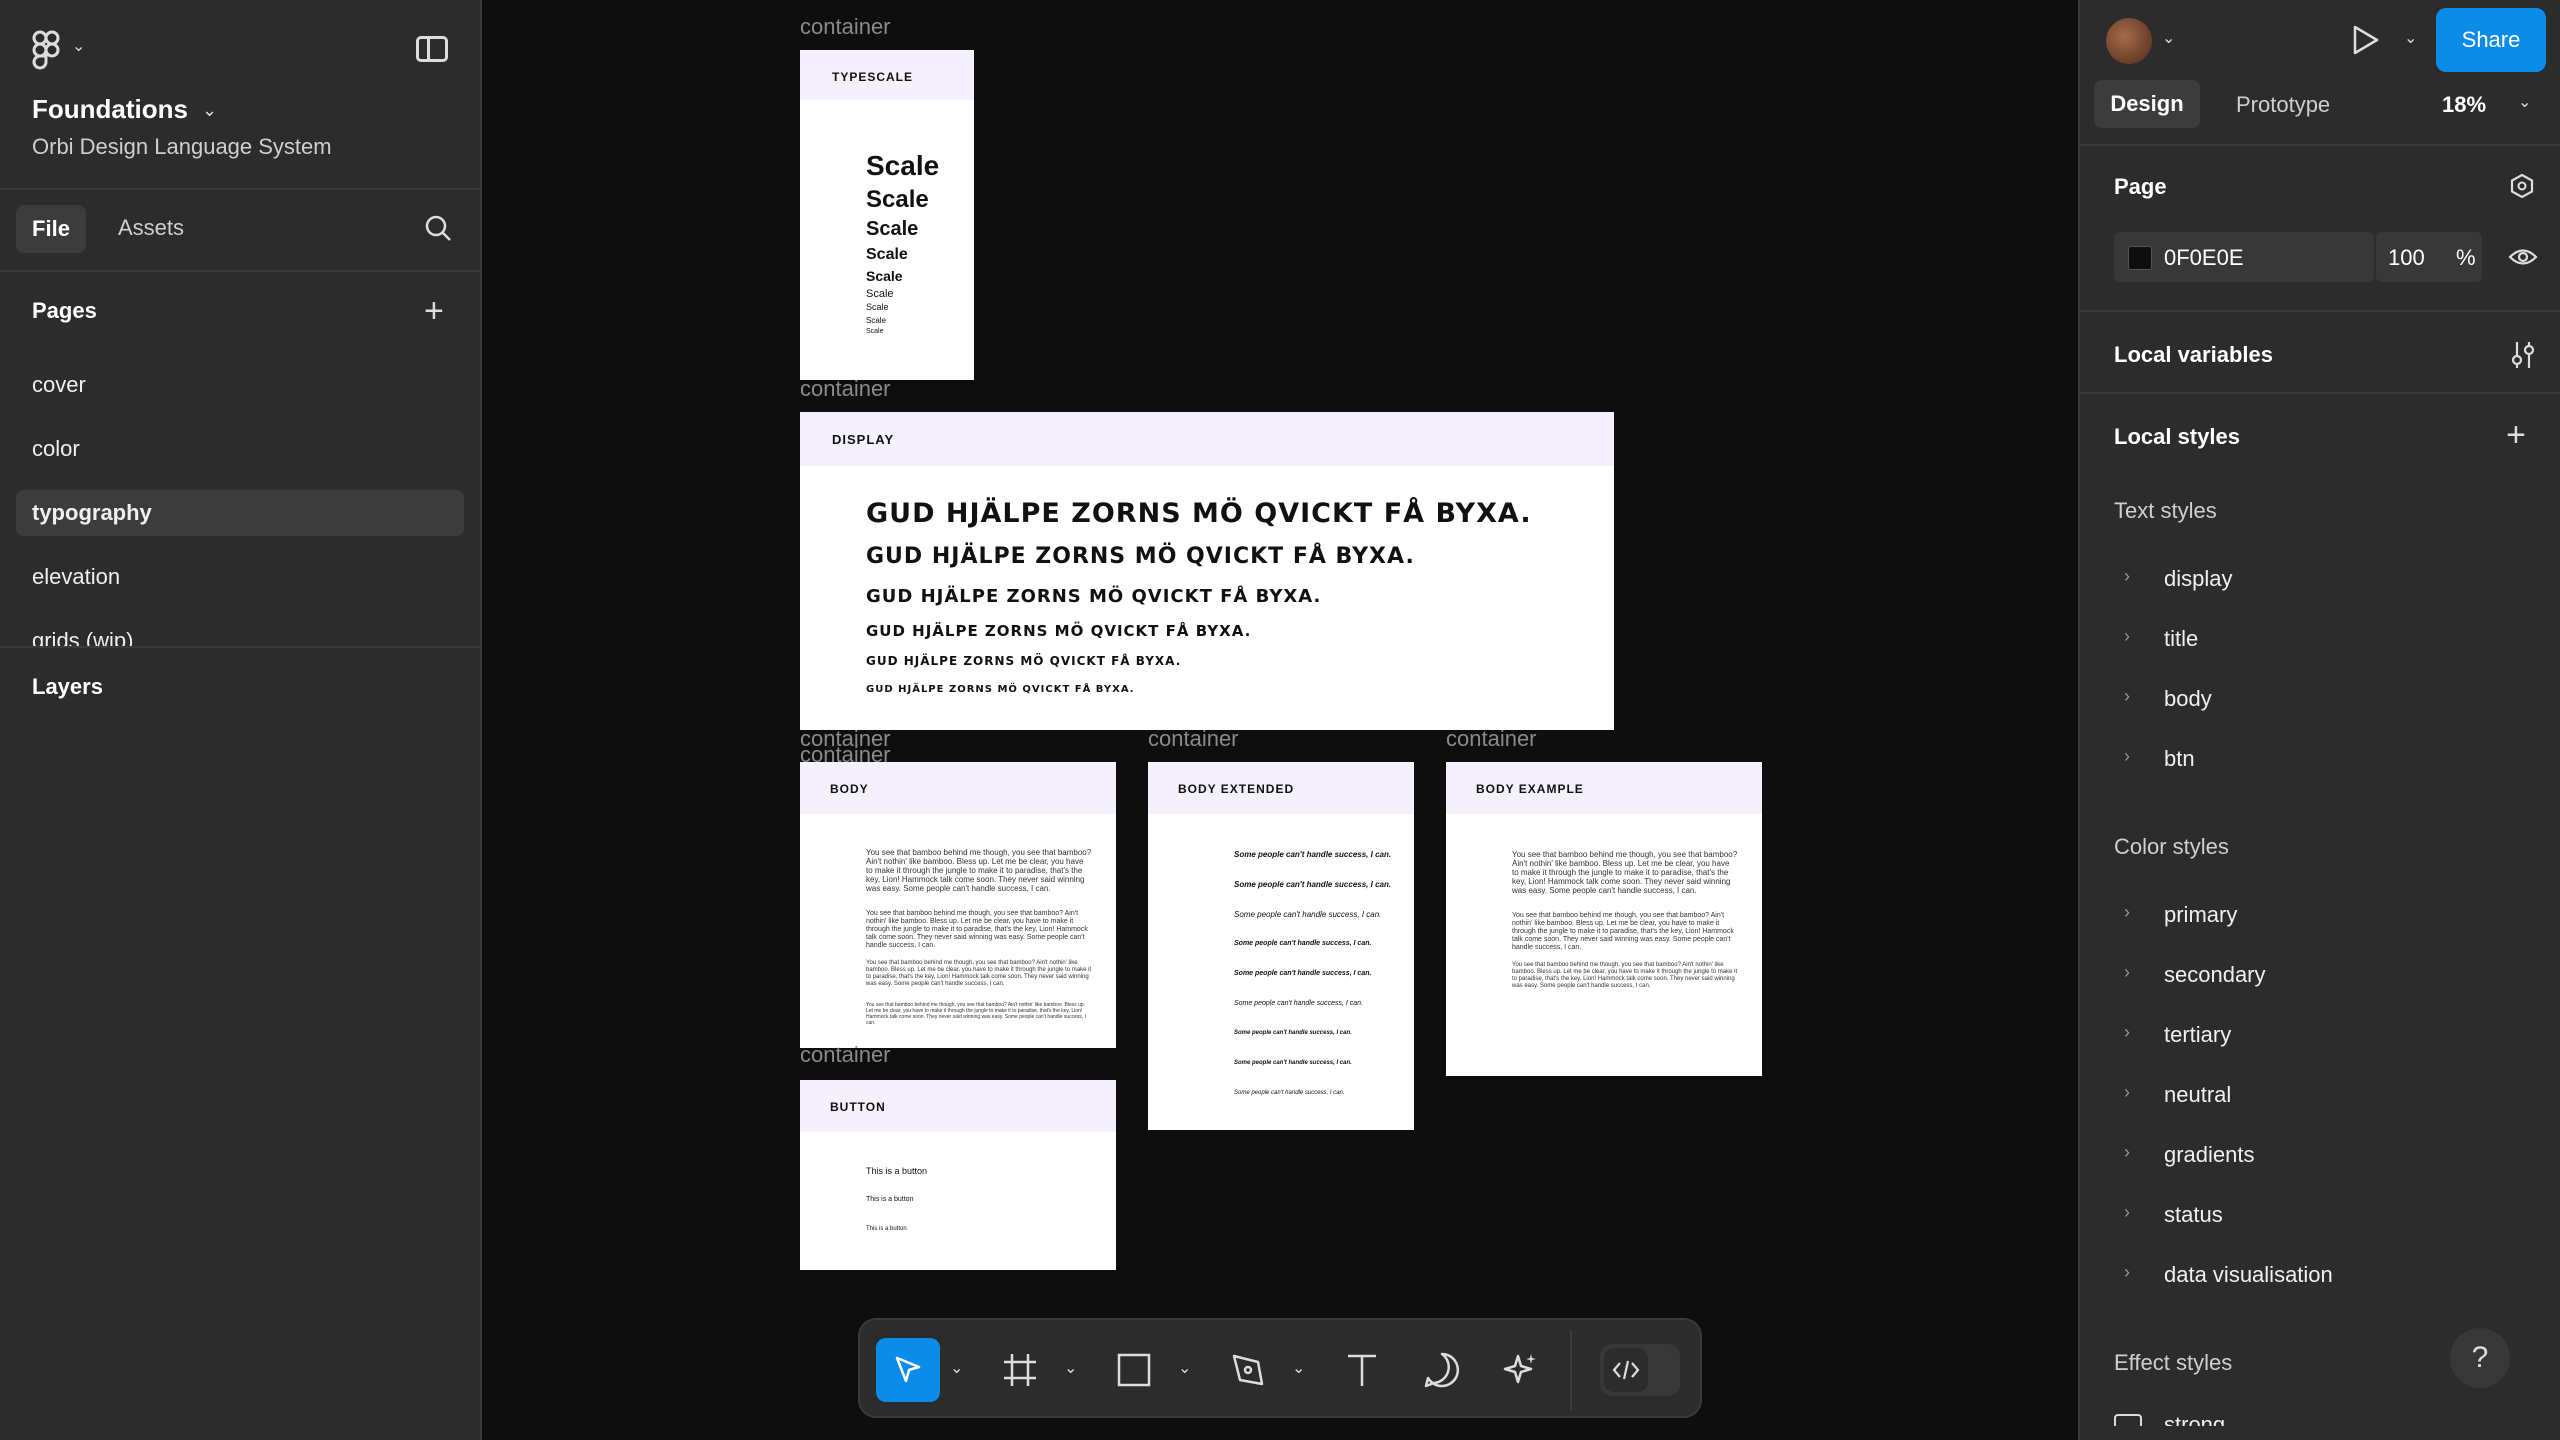 This screenshot has height=1440, width=2560. I want to click on project-name: Orbi Design Language System, so click(182, 147).